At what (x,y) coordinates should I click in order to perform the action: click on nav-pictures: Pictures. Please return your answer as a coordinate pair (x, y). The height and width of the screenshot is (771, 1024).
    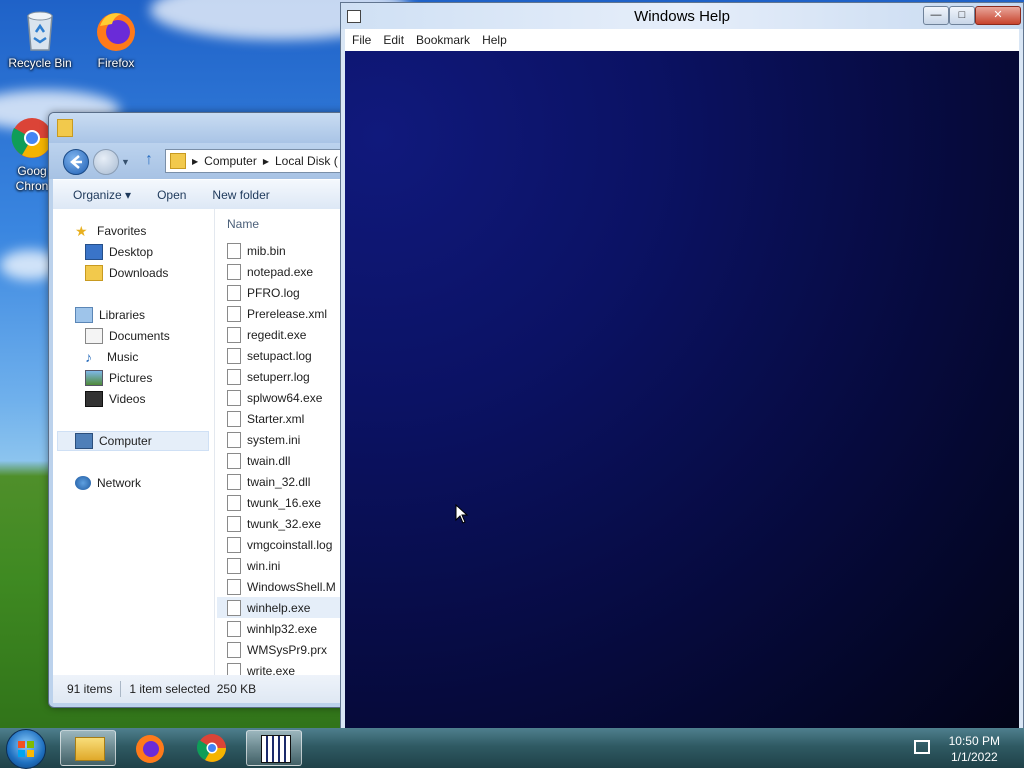
    Looking at the image, I should click on (118, 378).